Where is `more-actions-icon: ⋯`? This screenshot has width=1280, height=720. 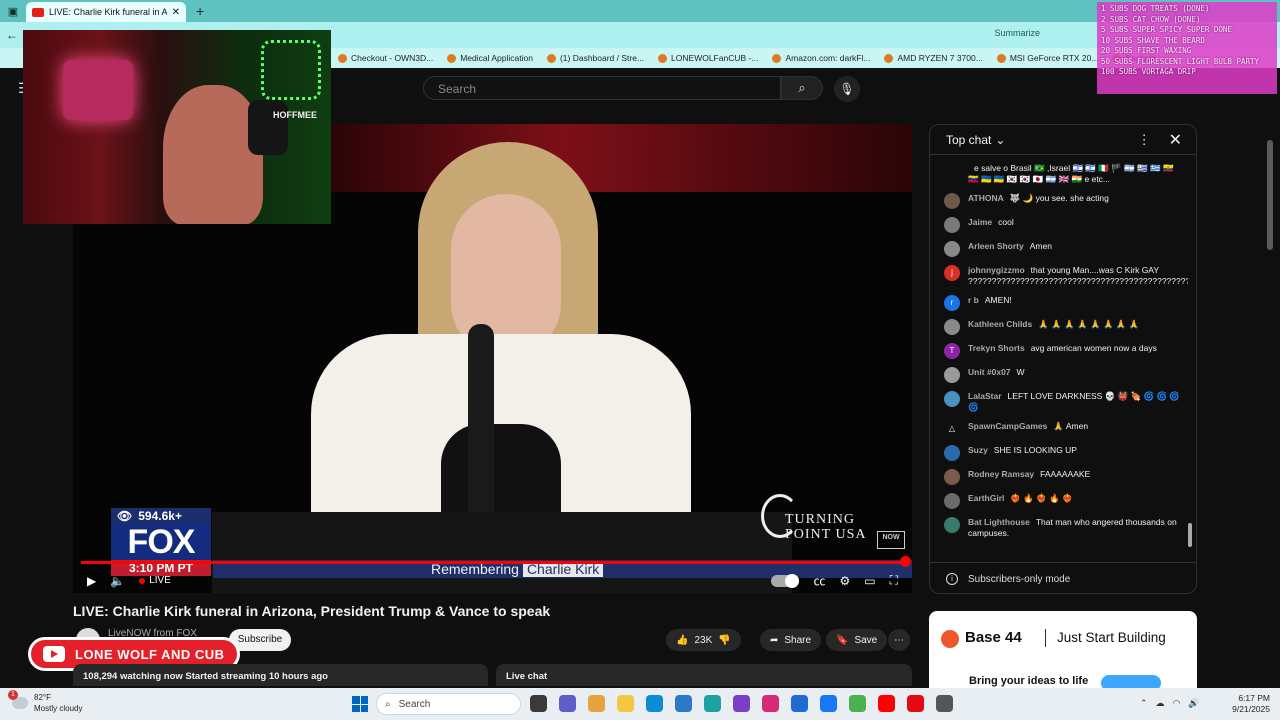 more-actions-icon: ⋯ is located at coordinates (899, 640).